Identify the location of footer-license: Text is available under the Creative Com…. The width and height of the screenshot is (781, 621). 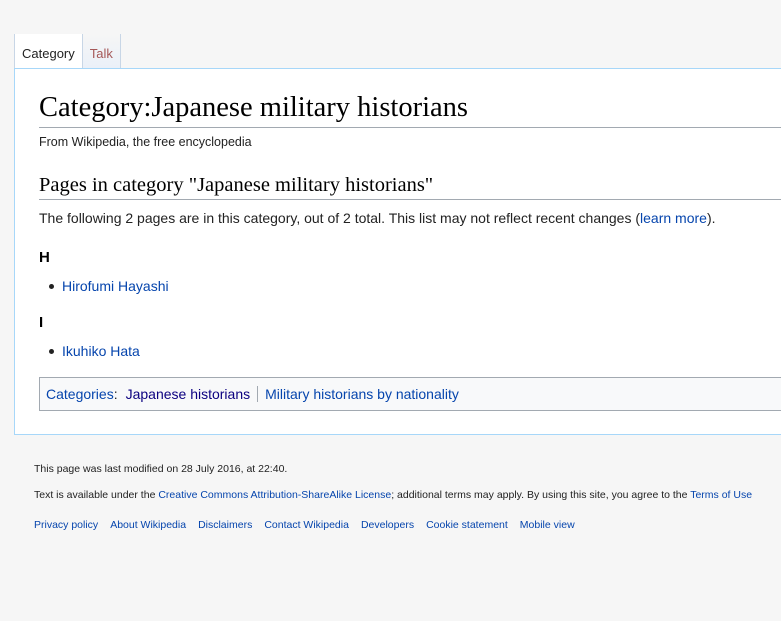
(393, 495).